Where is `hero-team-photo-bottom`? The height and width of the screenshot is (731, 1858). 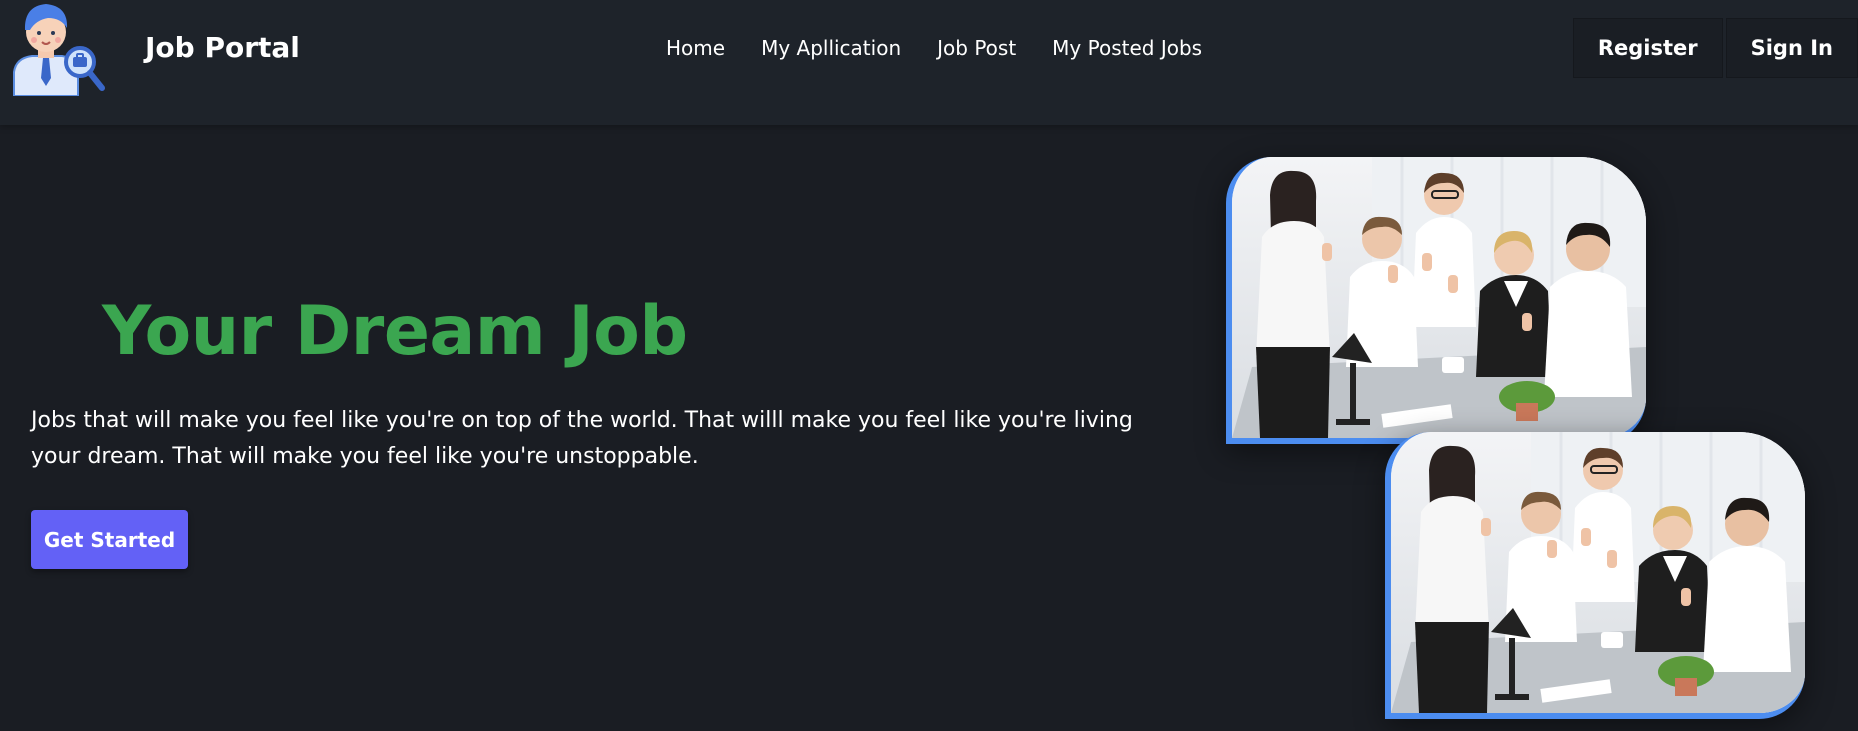 hero-team-photo-bottom is located at coordinates (1595, 575).